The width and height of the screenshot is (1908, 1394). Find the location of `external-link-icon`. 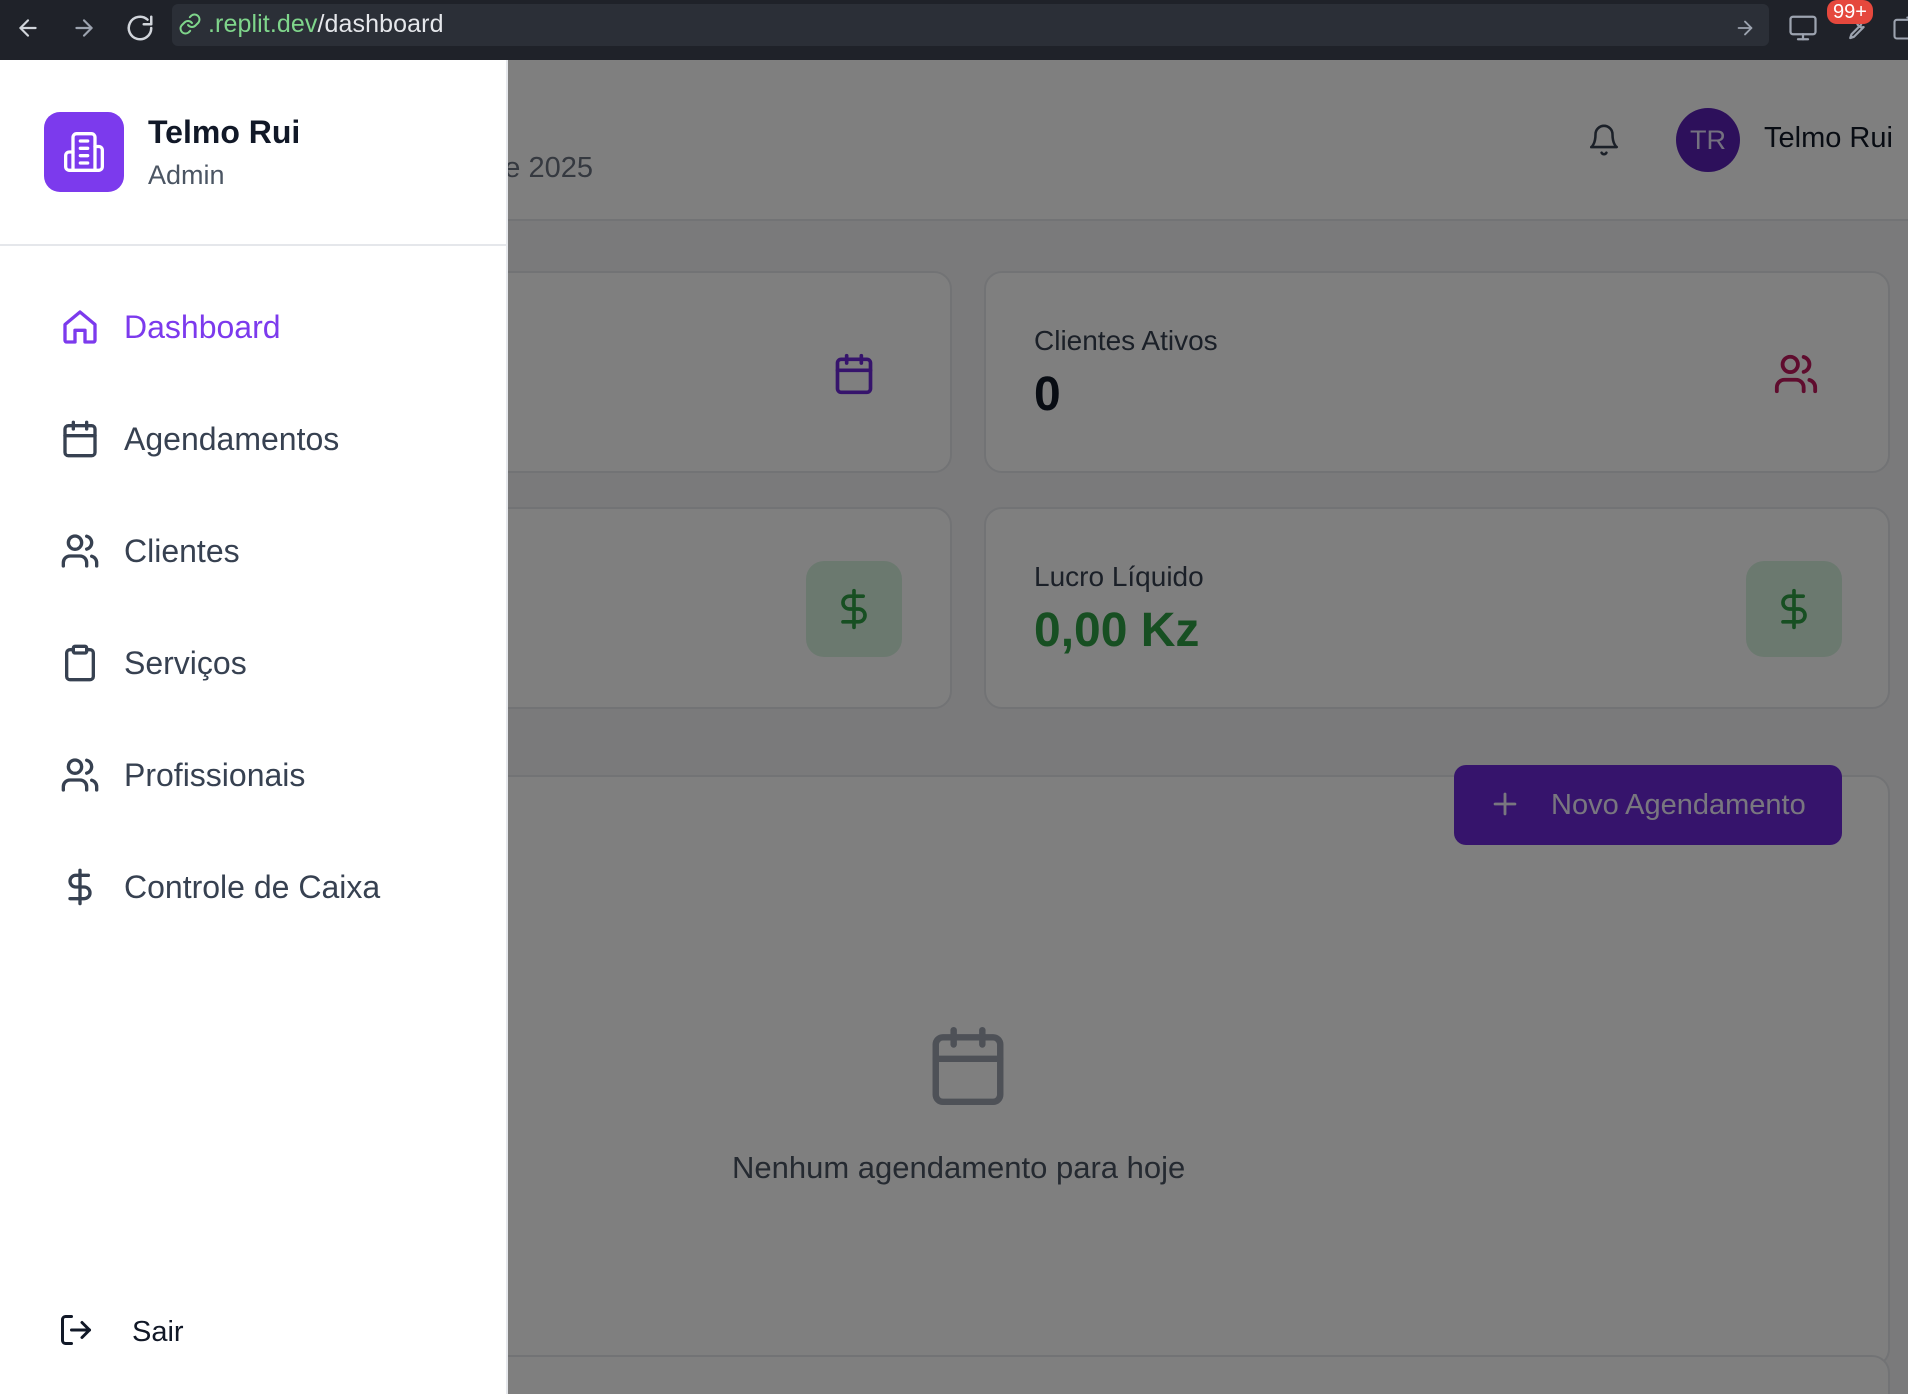

external-link-icon is located at coordinates (1900, 28).